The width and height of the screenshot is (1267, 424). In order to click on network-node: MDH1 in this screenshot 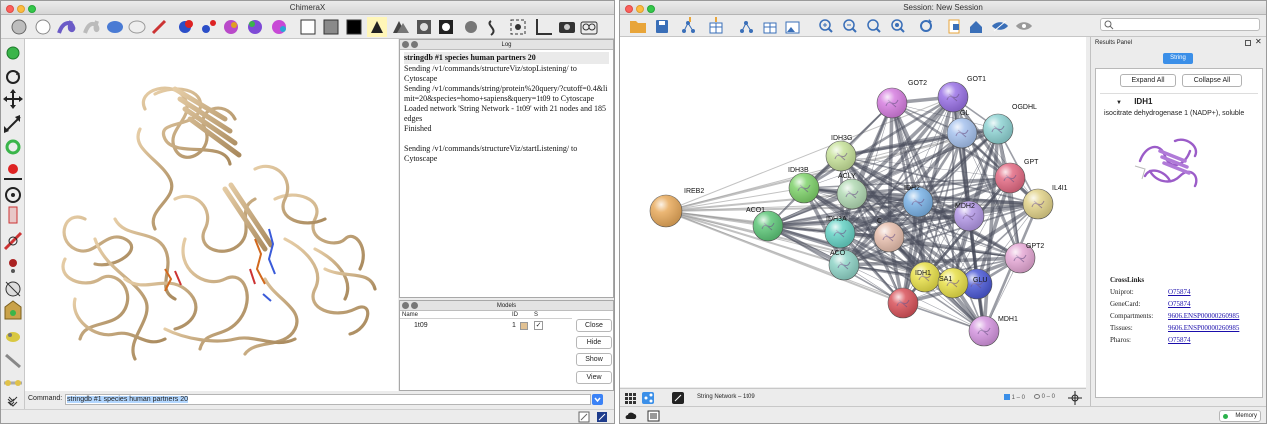, I will do `click(993, 331)`.